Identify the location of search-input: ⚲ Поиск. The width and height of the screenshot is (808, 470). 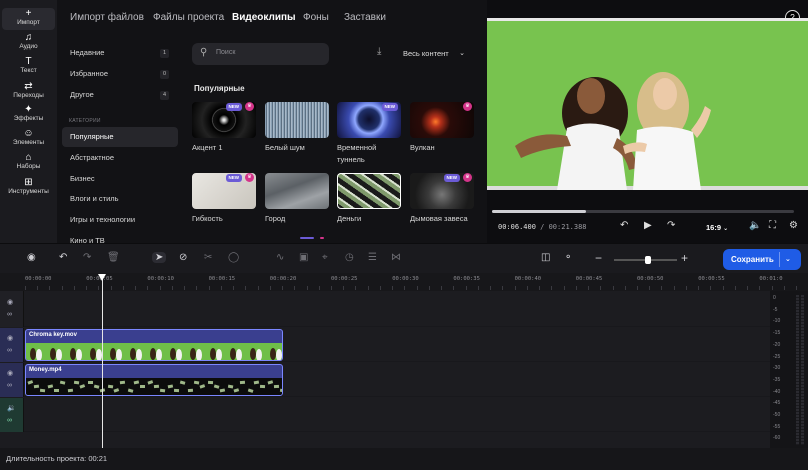
(260, 54).